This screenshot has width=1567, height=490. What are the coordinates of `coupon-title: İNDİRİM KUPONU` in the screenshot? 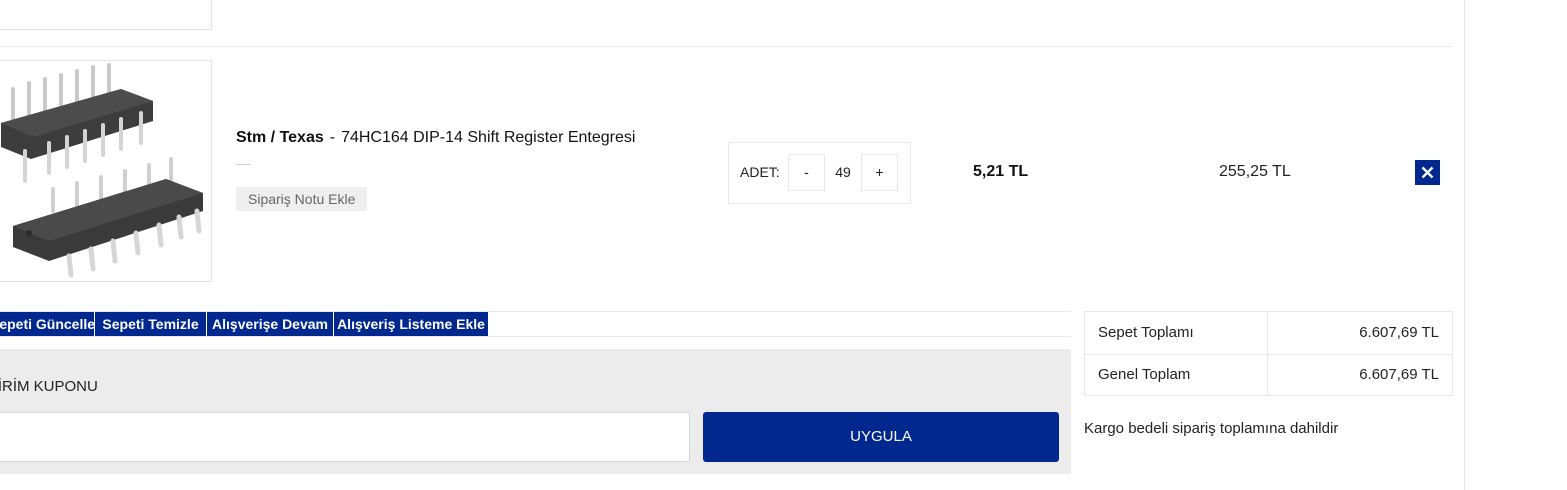 It's located at (49, 386).